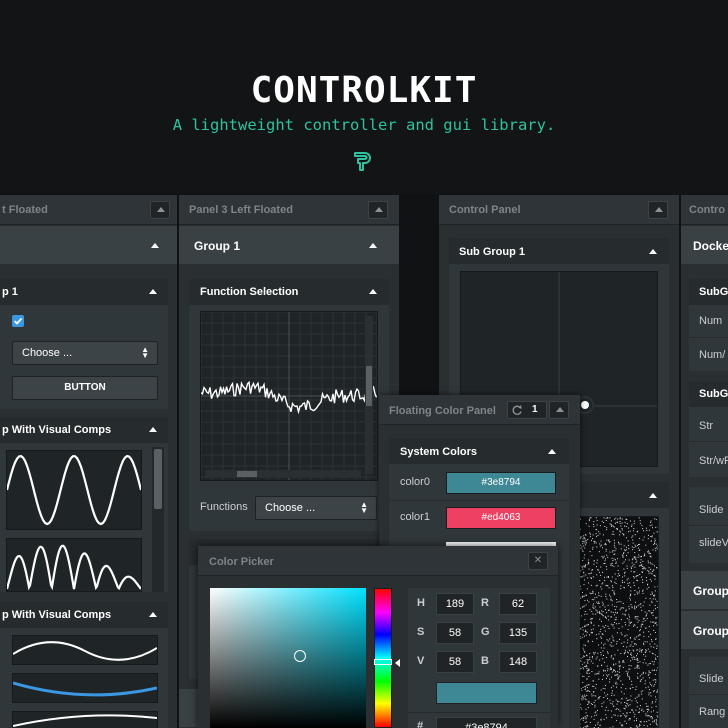  Describe the element at coordinates (455, 633) in the screenshot. I see `s-input: 58` at that location.